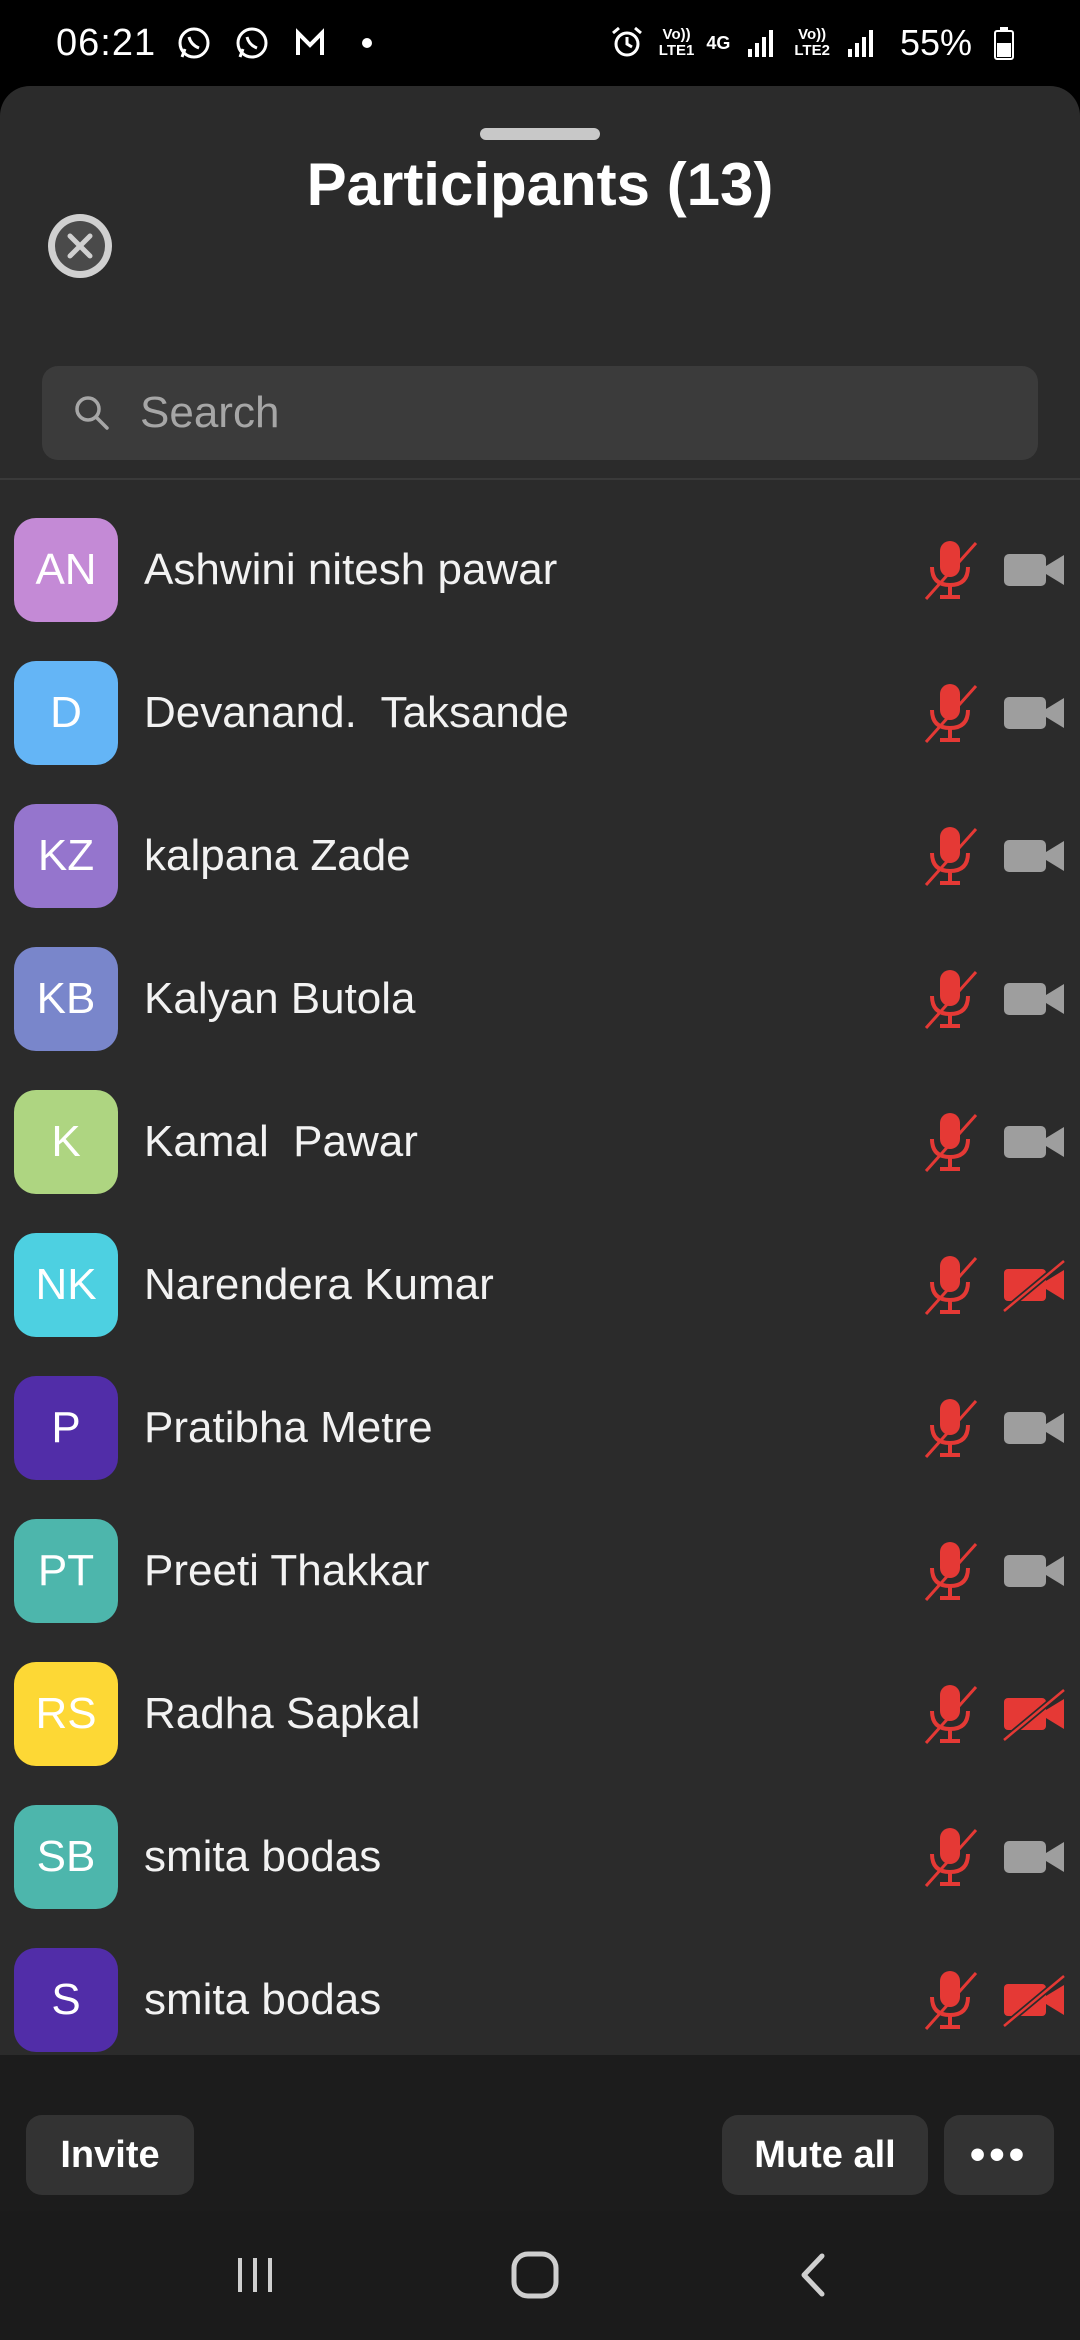 The width and height of the screenshot is (1080, 2340). Describe the element at coordinates (66, 569) in the screenshot. I see `avatar: AN` at that location.